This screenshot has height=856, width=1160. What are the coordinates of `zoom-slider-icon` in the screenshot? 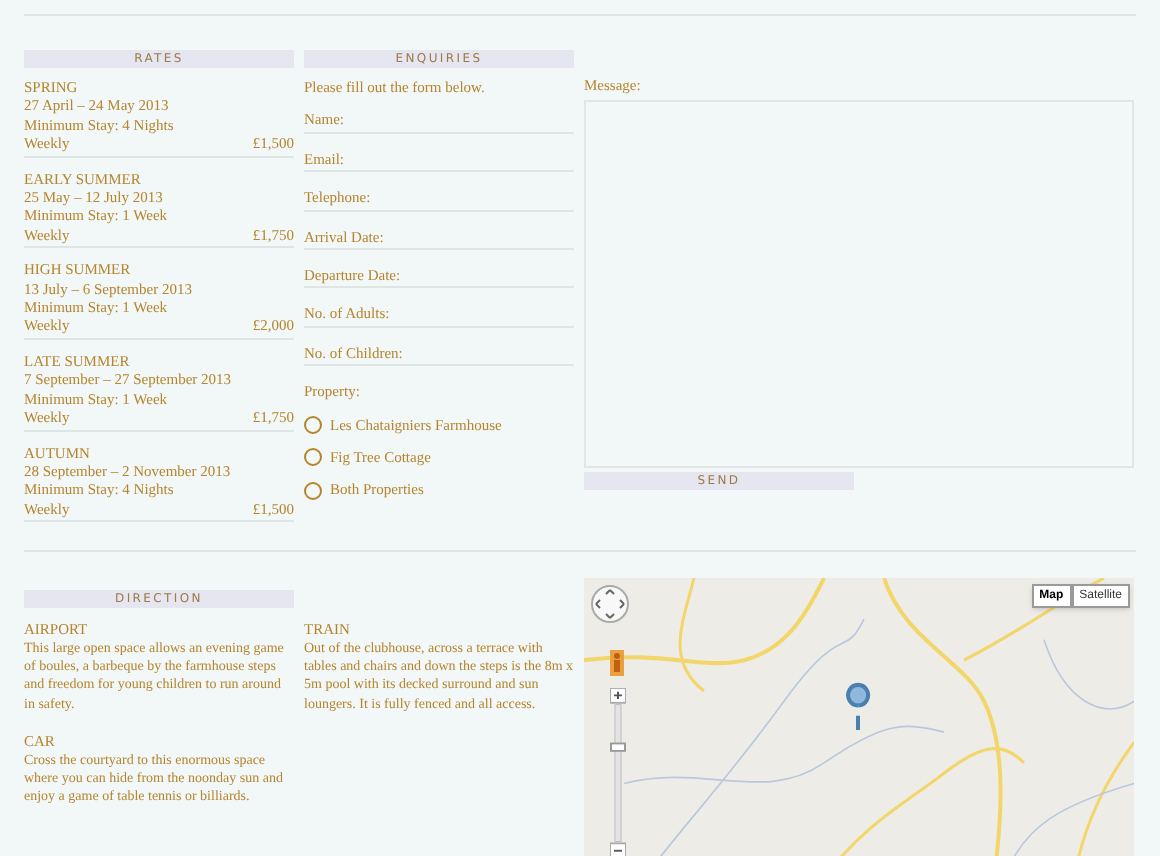 It's located at (618, 772).